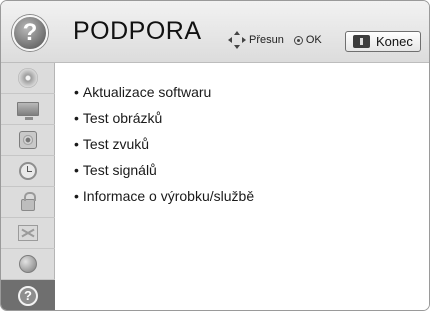 Image resolution: width=430 pixels, height=311 pixels. I want to click on menu-item-label: Test obrázků, so click(122, 118).